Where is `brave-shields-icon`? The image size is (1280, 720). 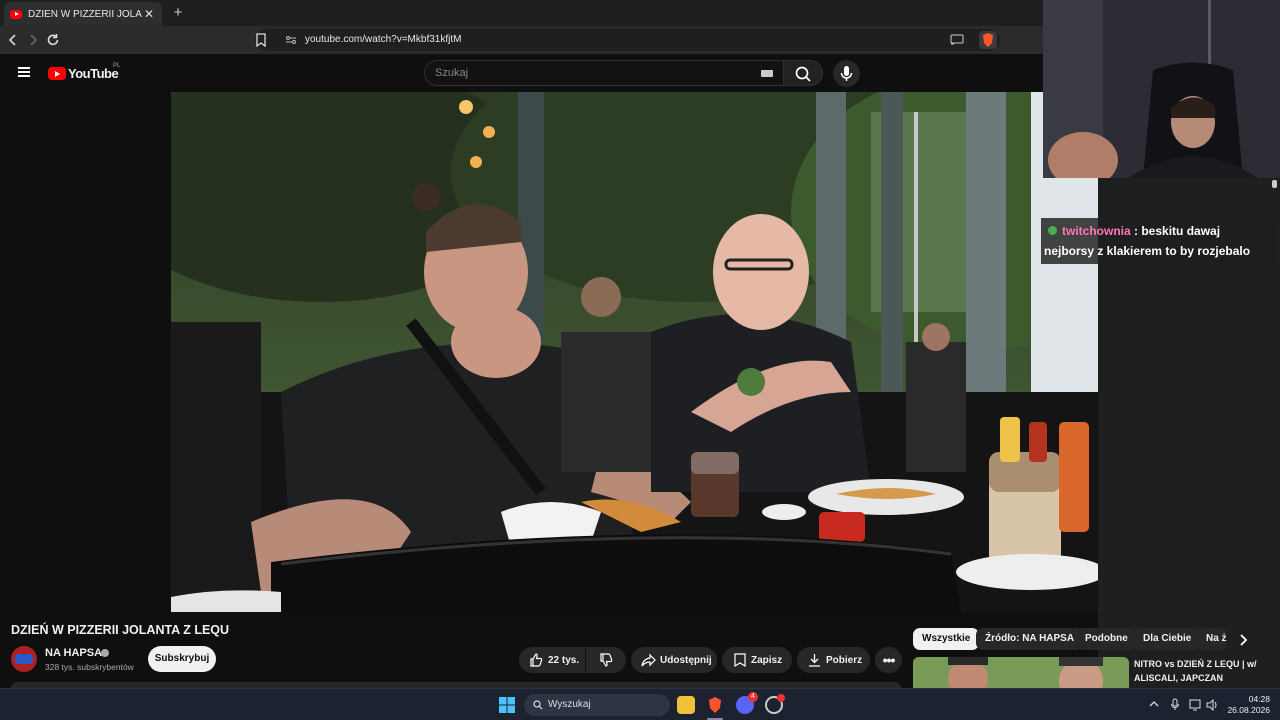
brave-shields-icon is located at coordinates (988, 40).